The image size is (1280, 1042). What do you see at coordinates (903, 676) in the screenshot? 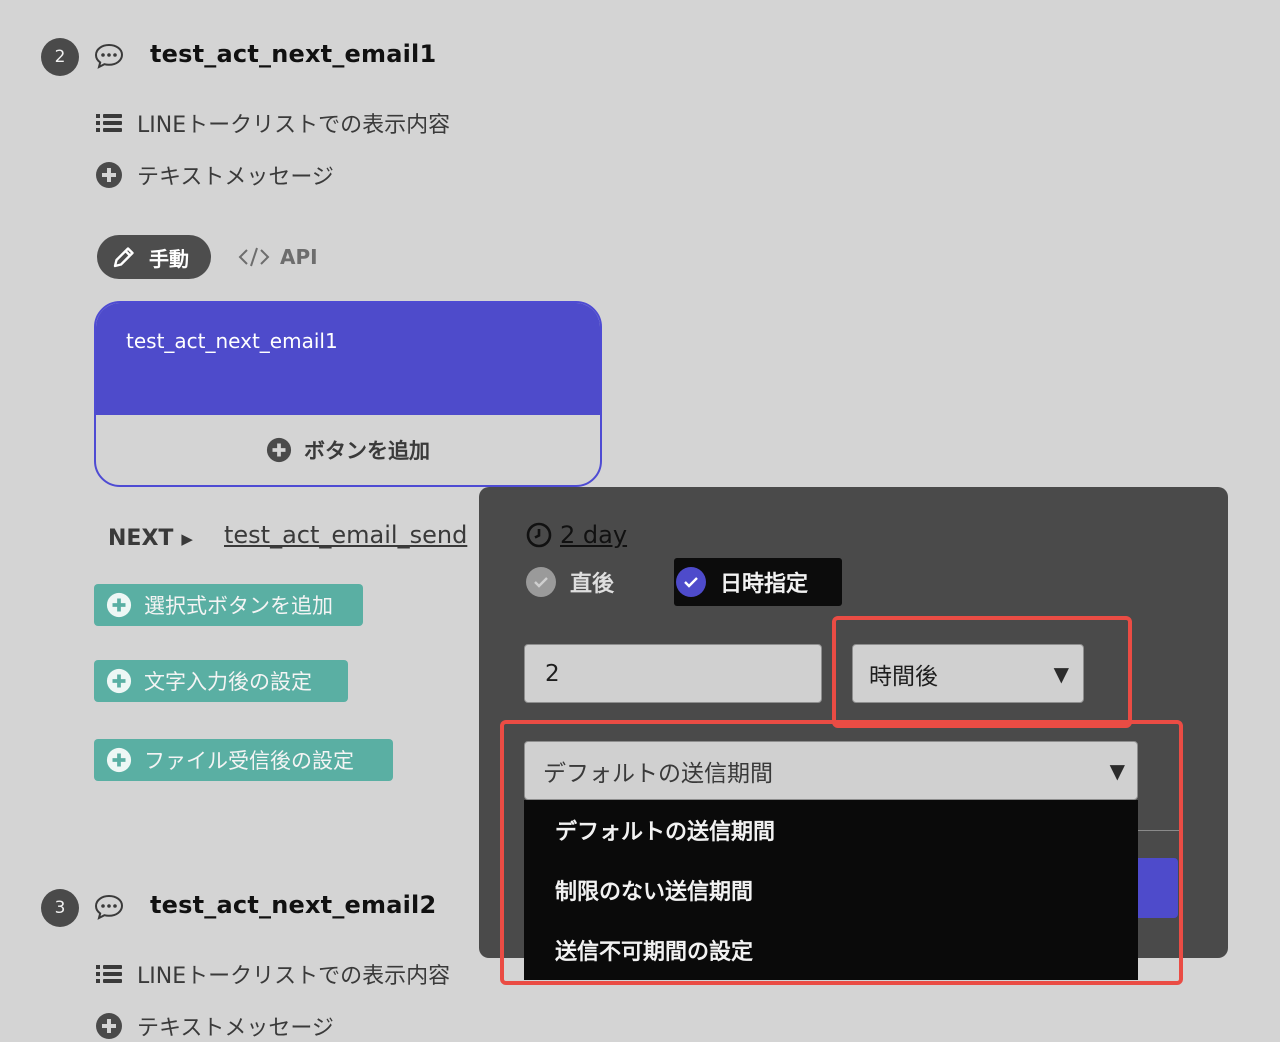
I see `unit-select-value: 時間後` at bounding box center [903, 676].